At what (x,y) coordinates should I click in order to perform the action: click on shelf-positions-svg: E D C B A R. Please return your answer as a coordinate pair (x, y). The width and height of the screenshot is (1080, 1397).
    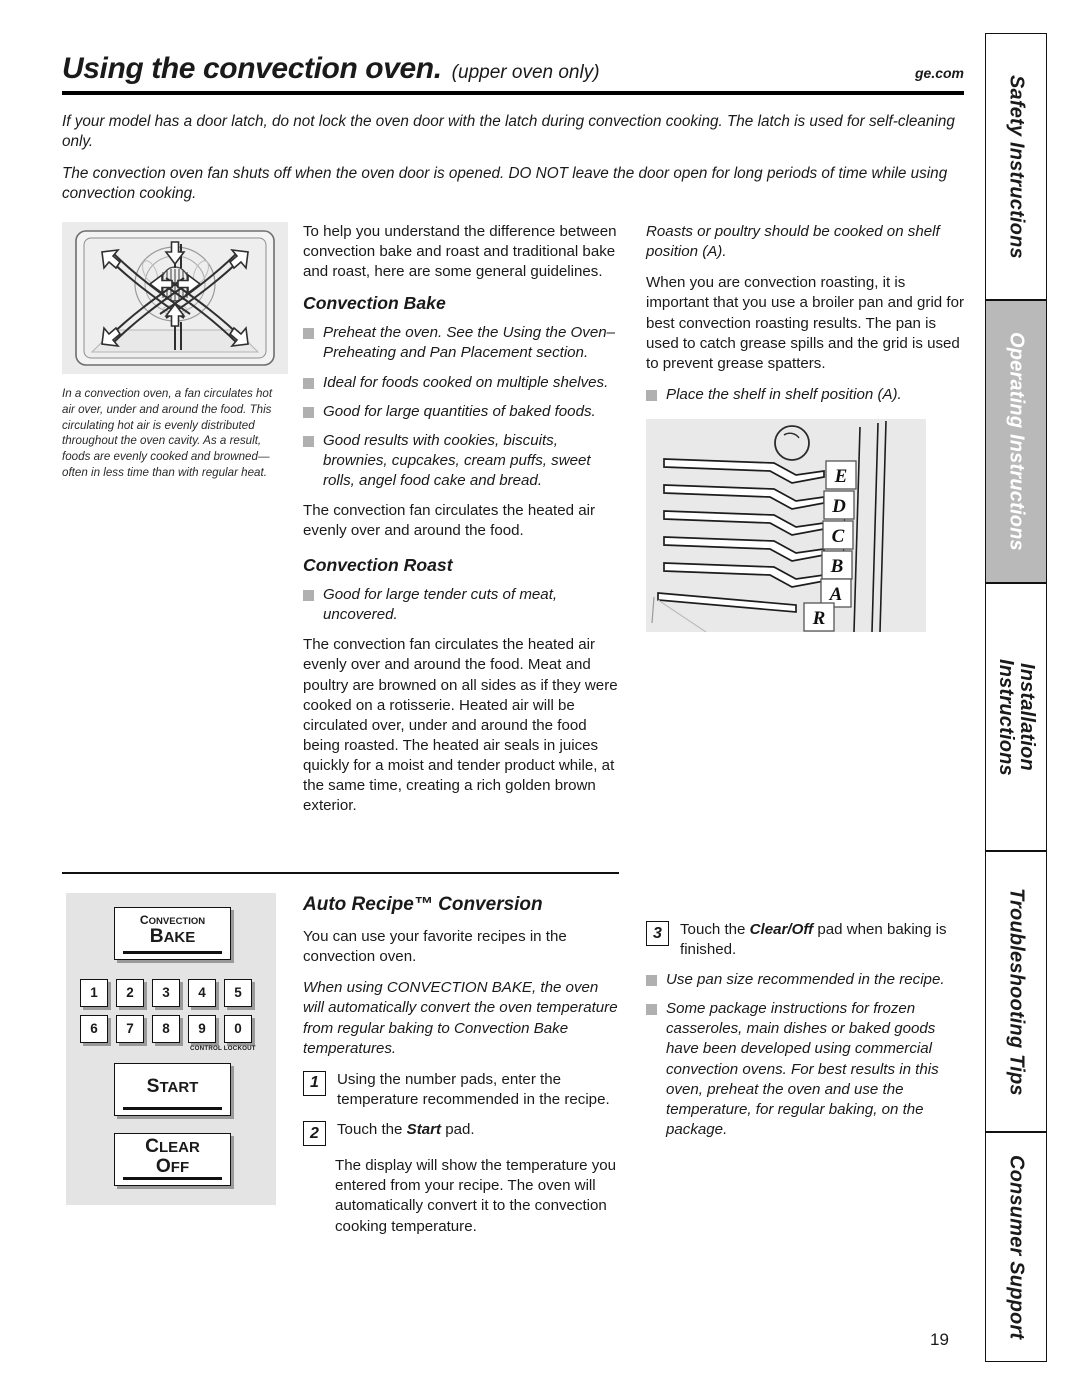
    Looking at the image, I should click on (786, 526).